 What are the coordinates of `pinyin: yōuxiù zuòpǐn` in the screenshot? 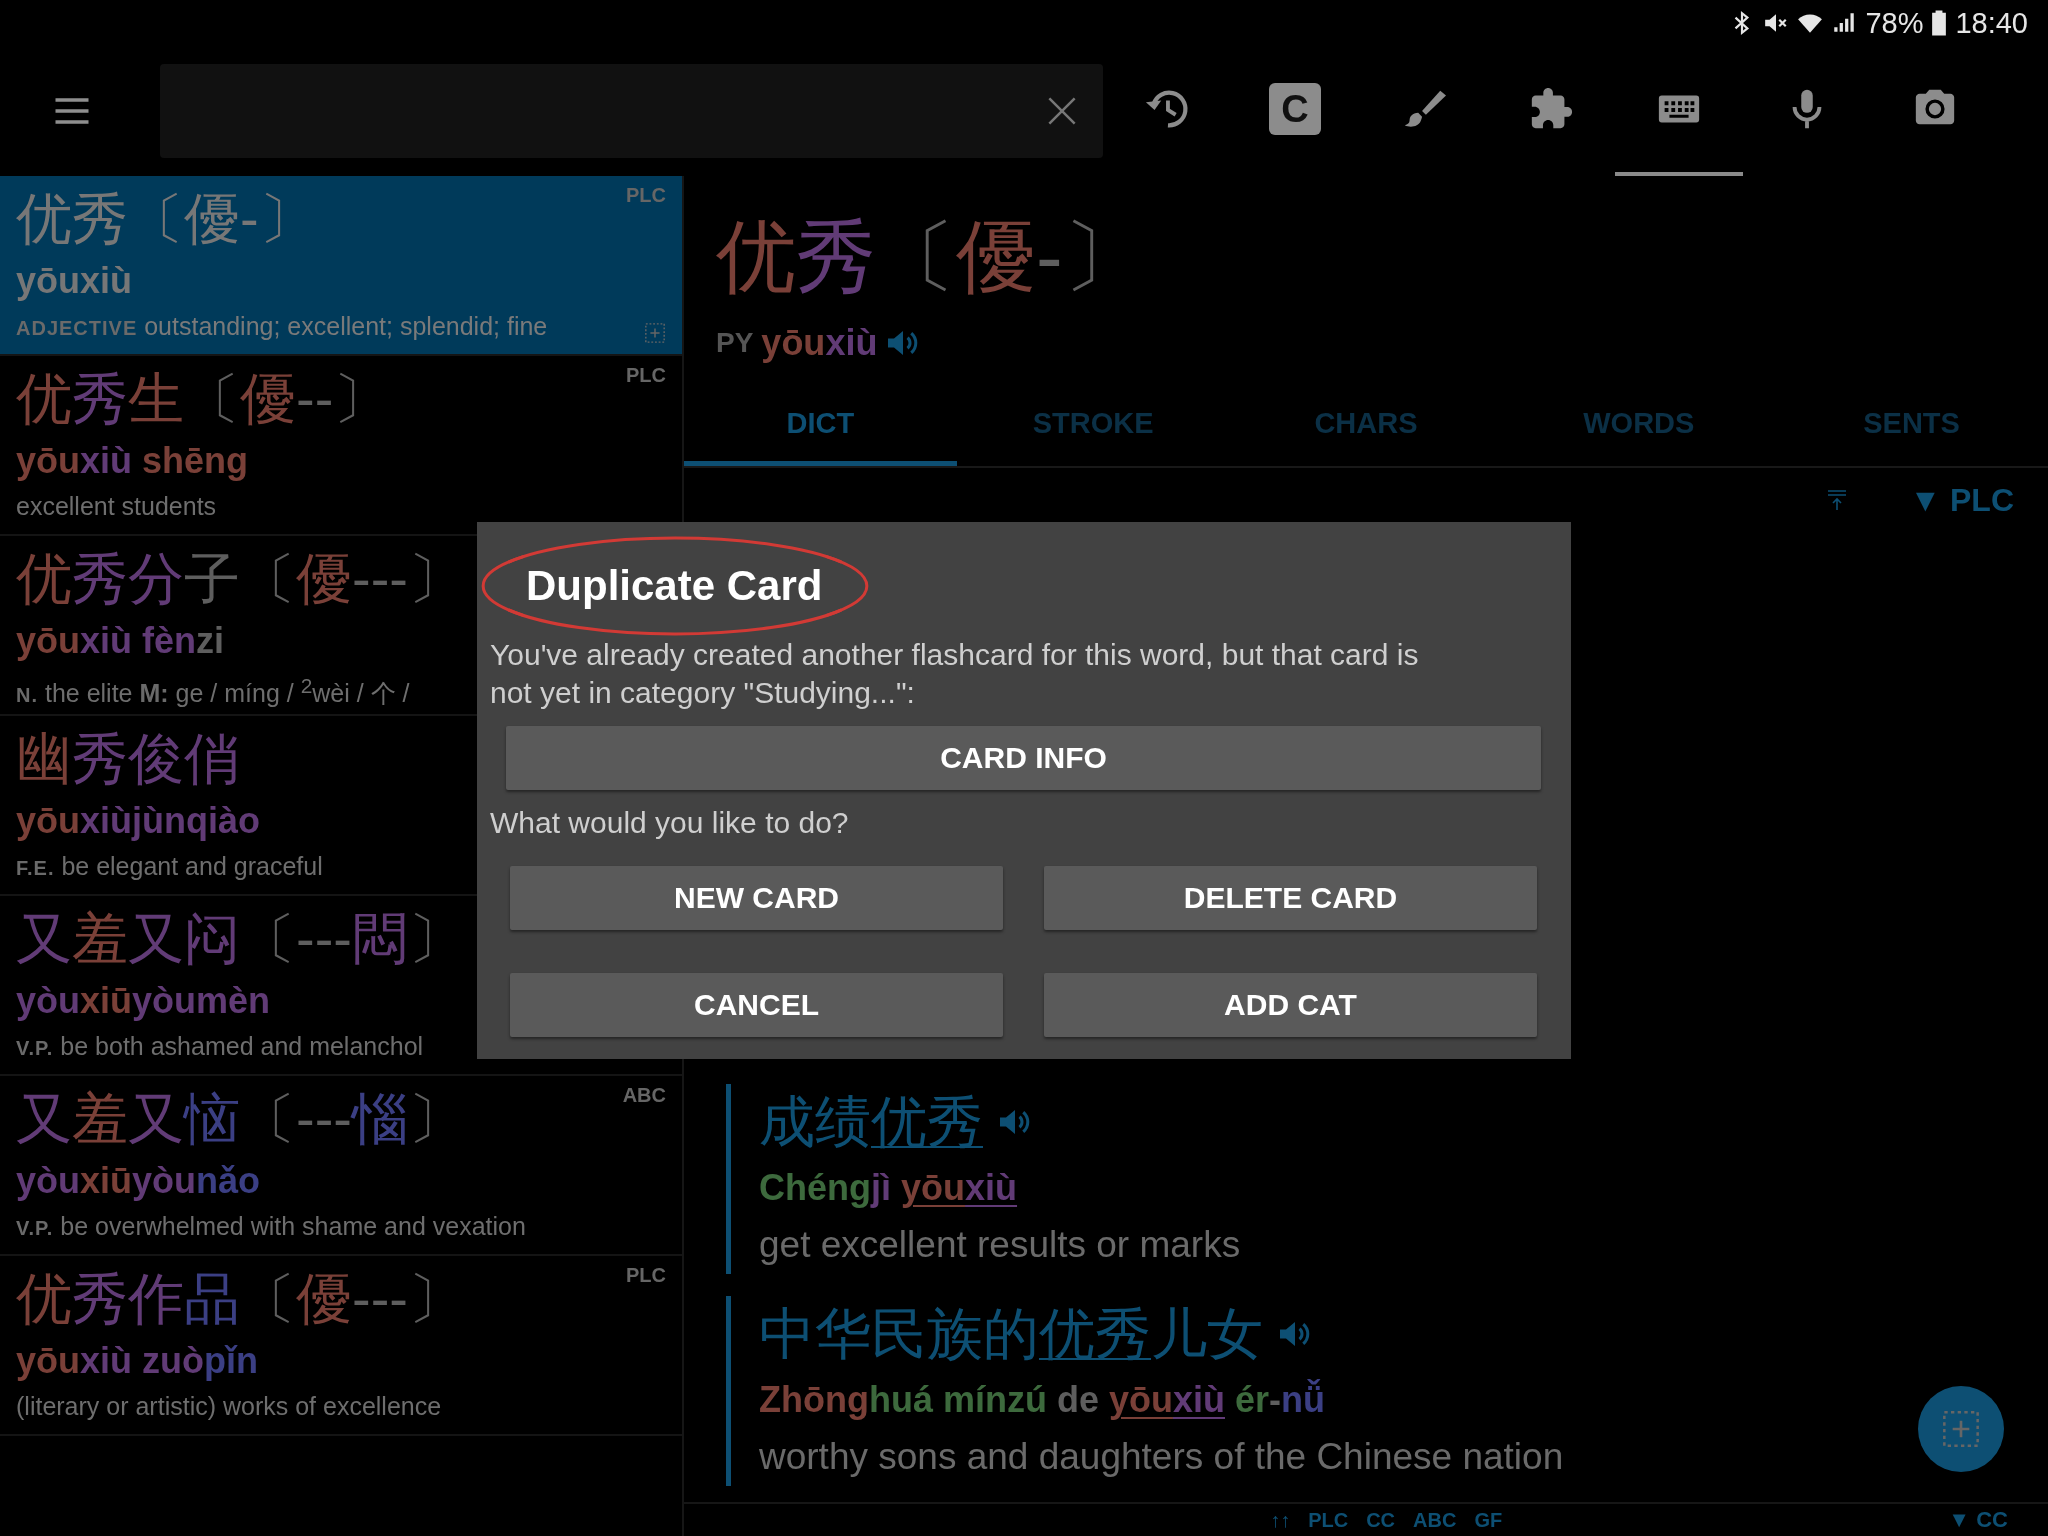 It's located at (137, 1361).